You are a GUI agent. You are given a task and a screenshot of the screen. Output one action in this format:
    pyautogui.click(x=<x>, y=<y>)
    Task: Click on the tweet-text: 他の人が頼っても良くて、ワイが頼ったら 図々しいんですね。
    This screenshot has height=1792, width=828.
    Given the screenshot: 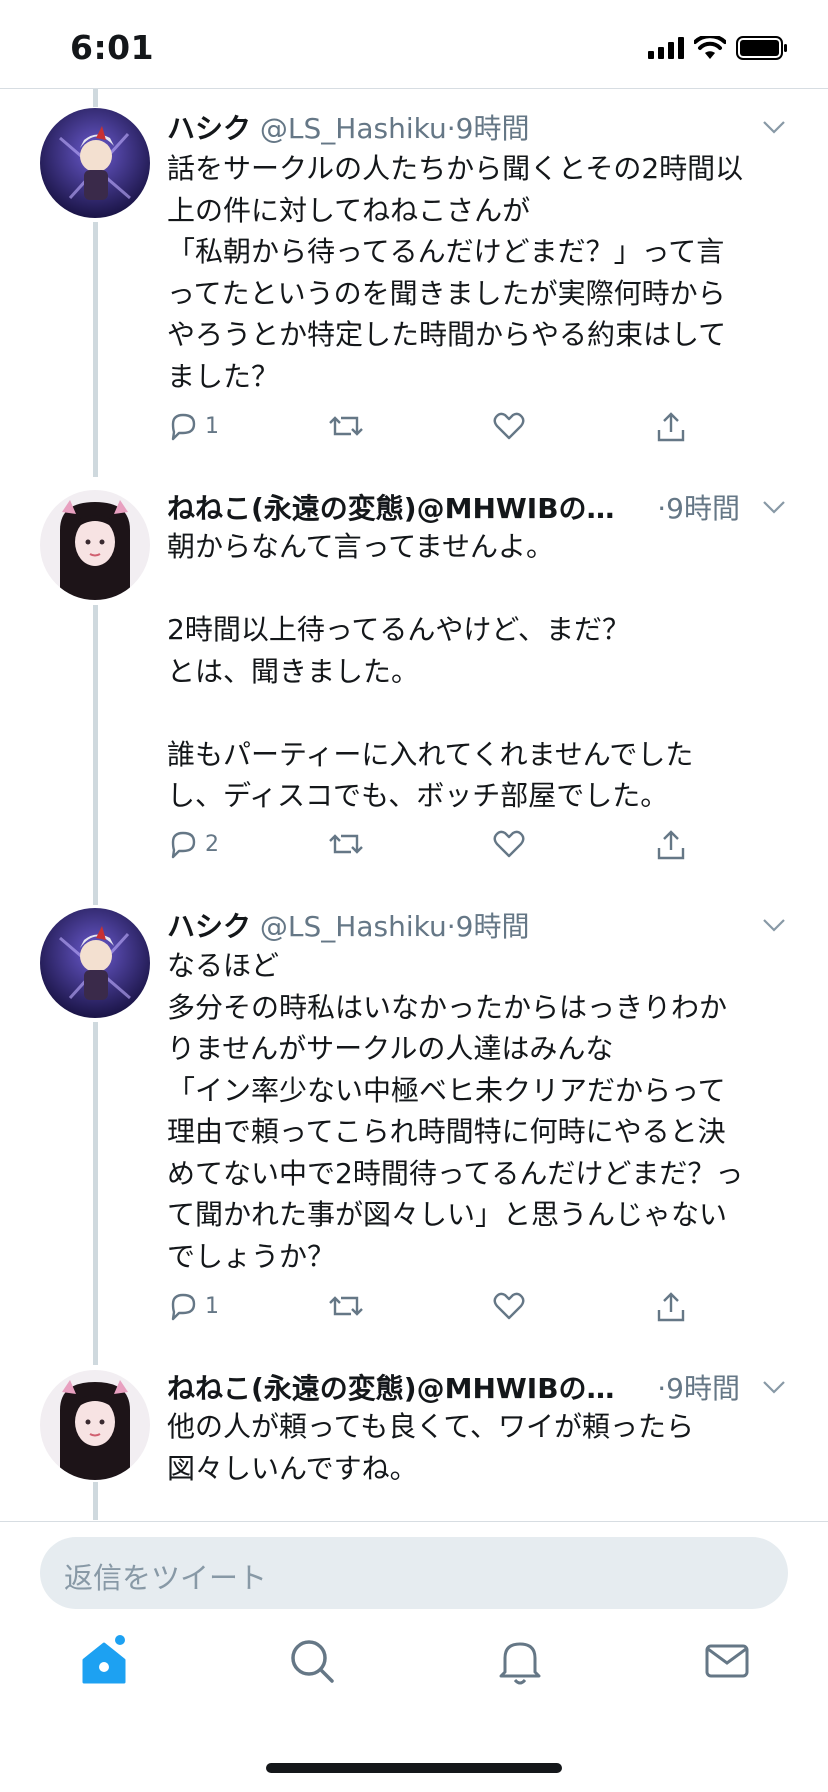 What is the action you would take?
    pyautogui.click(x=430, y=1447)
    